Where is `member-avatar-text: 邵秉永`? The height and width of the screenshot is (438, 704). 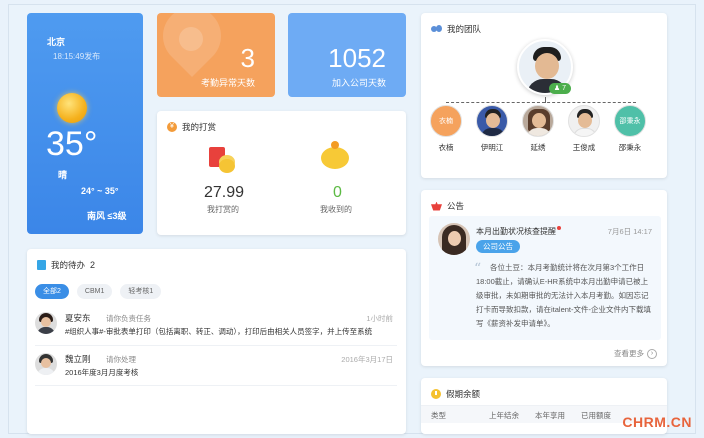
member-avatar-text: 邵秉永 is located at coordinates (630, 121).